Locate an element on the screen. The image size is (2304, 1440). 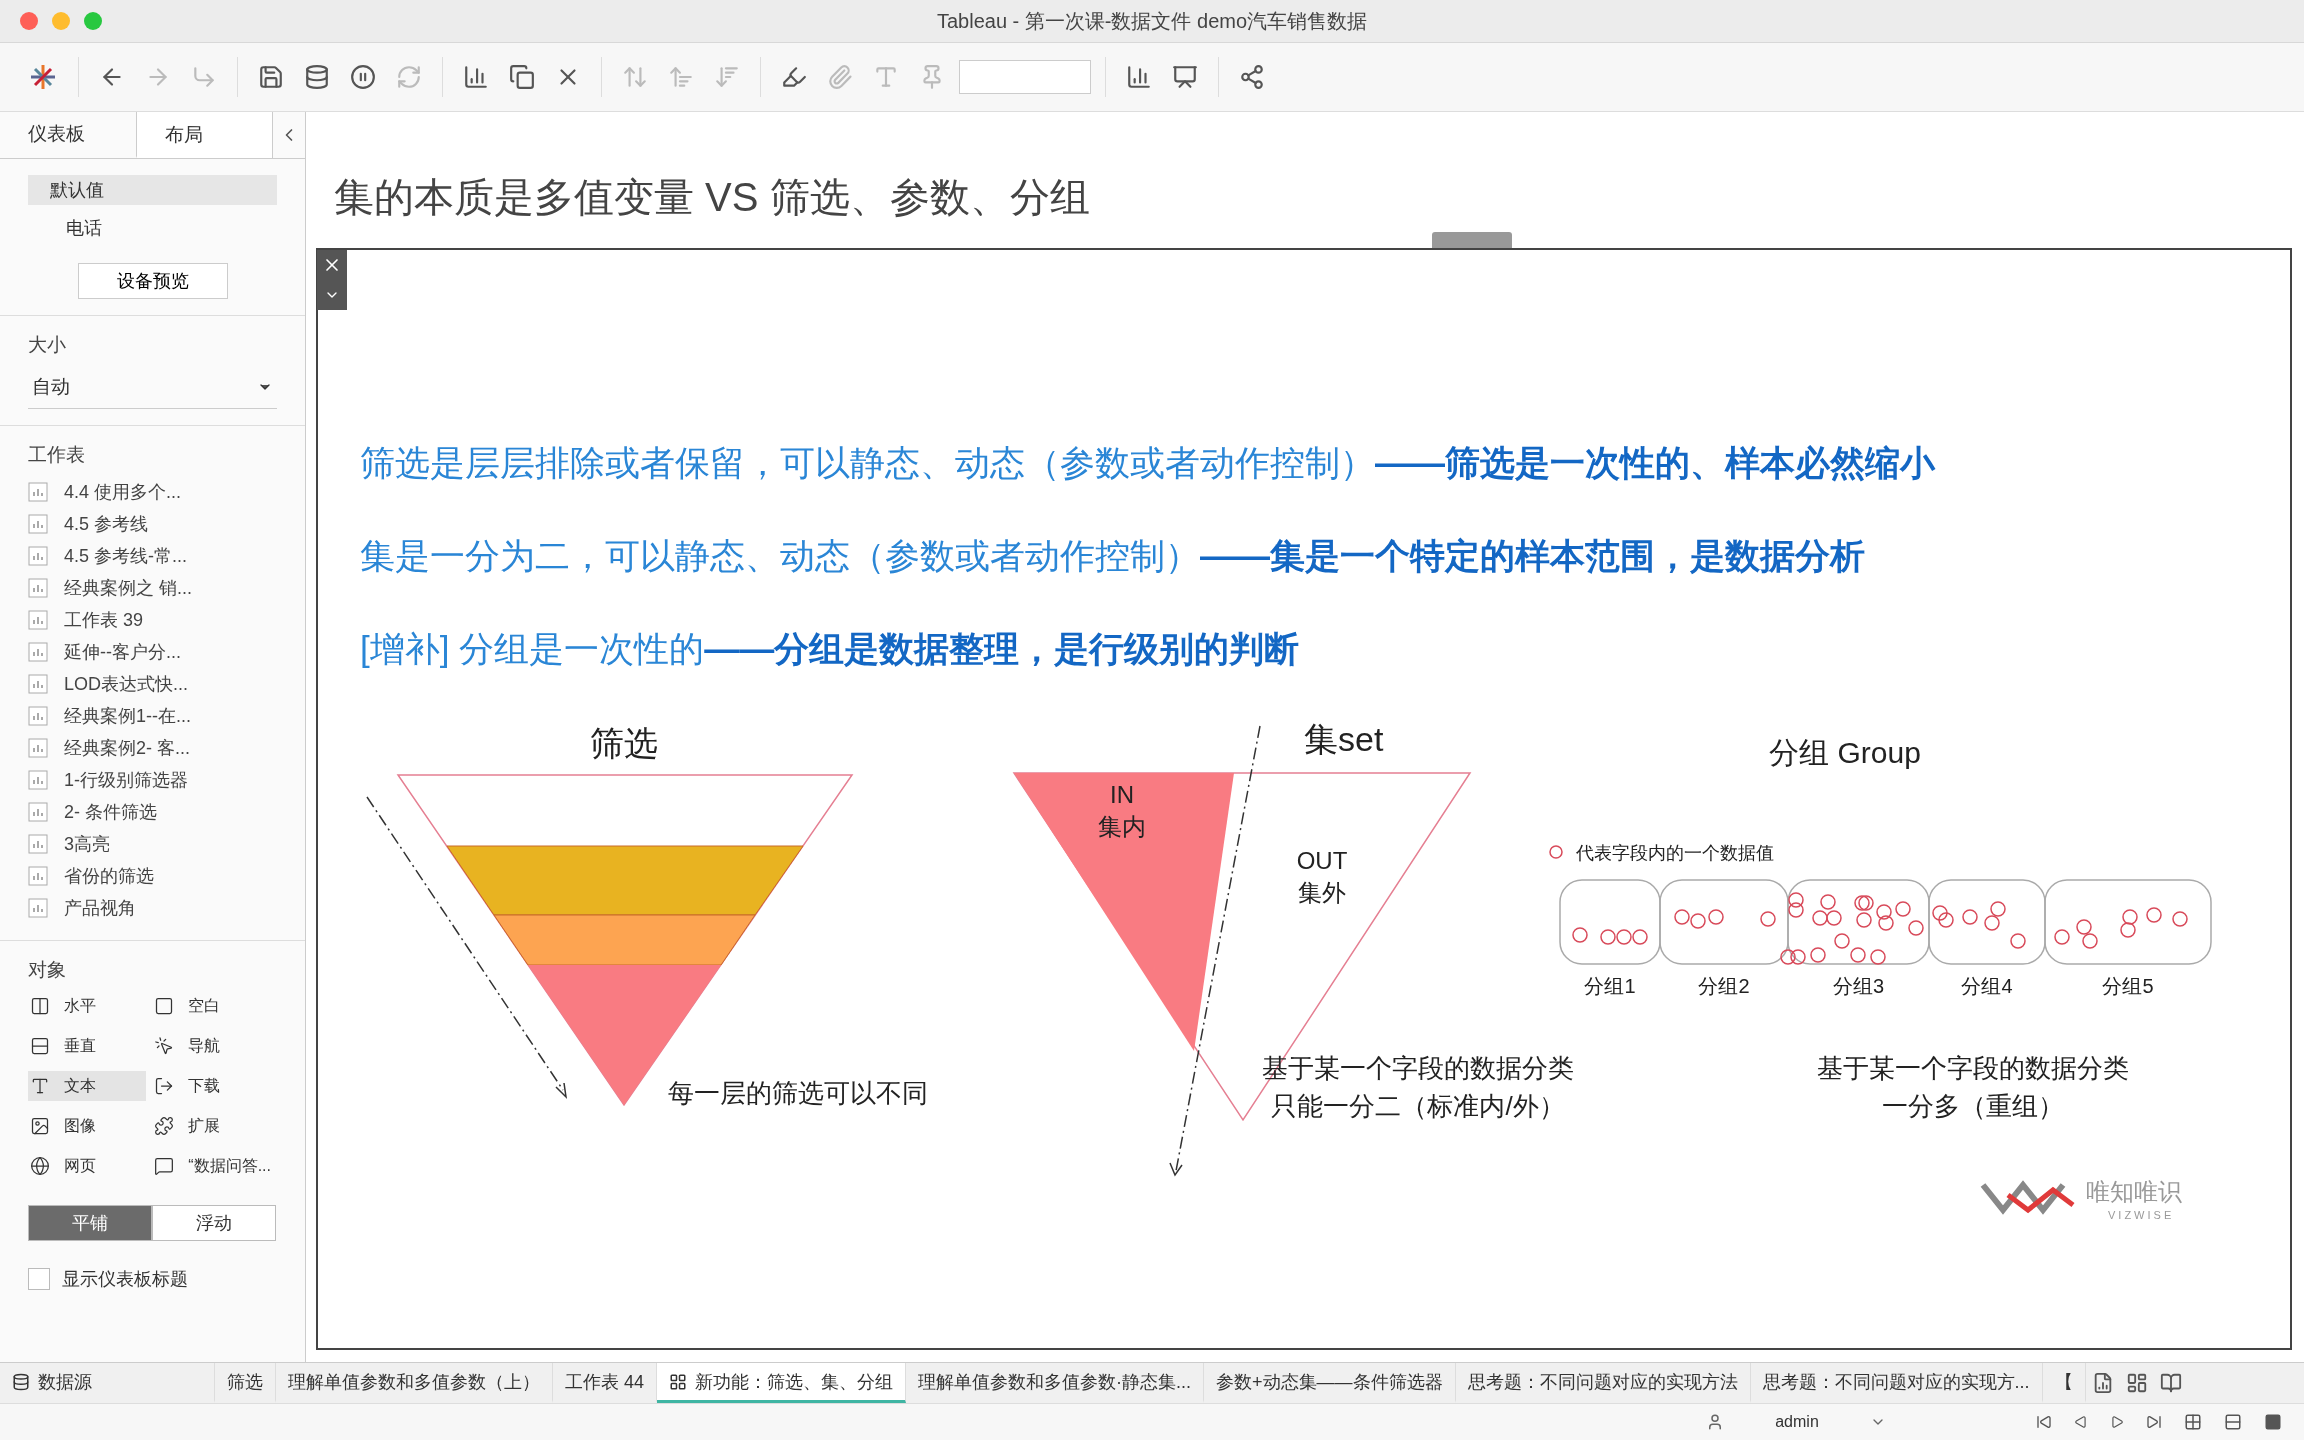
group-label: 分组2 is located at coordinates (1724, 986).